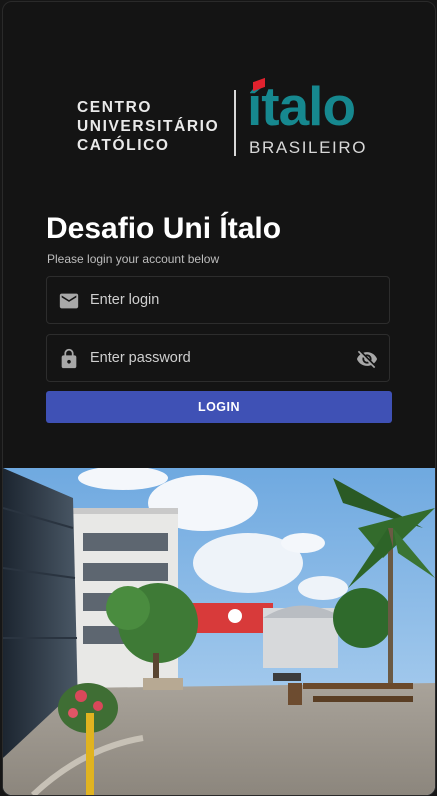  Describe the element at coordinates (123, 145) in the screenshot. I see `logo-line-3: CATÓLICO` at that location.